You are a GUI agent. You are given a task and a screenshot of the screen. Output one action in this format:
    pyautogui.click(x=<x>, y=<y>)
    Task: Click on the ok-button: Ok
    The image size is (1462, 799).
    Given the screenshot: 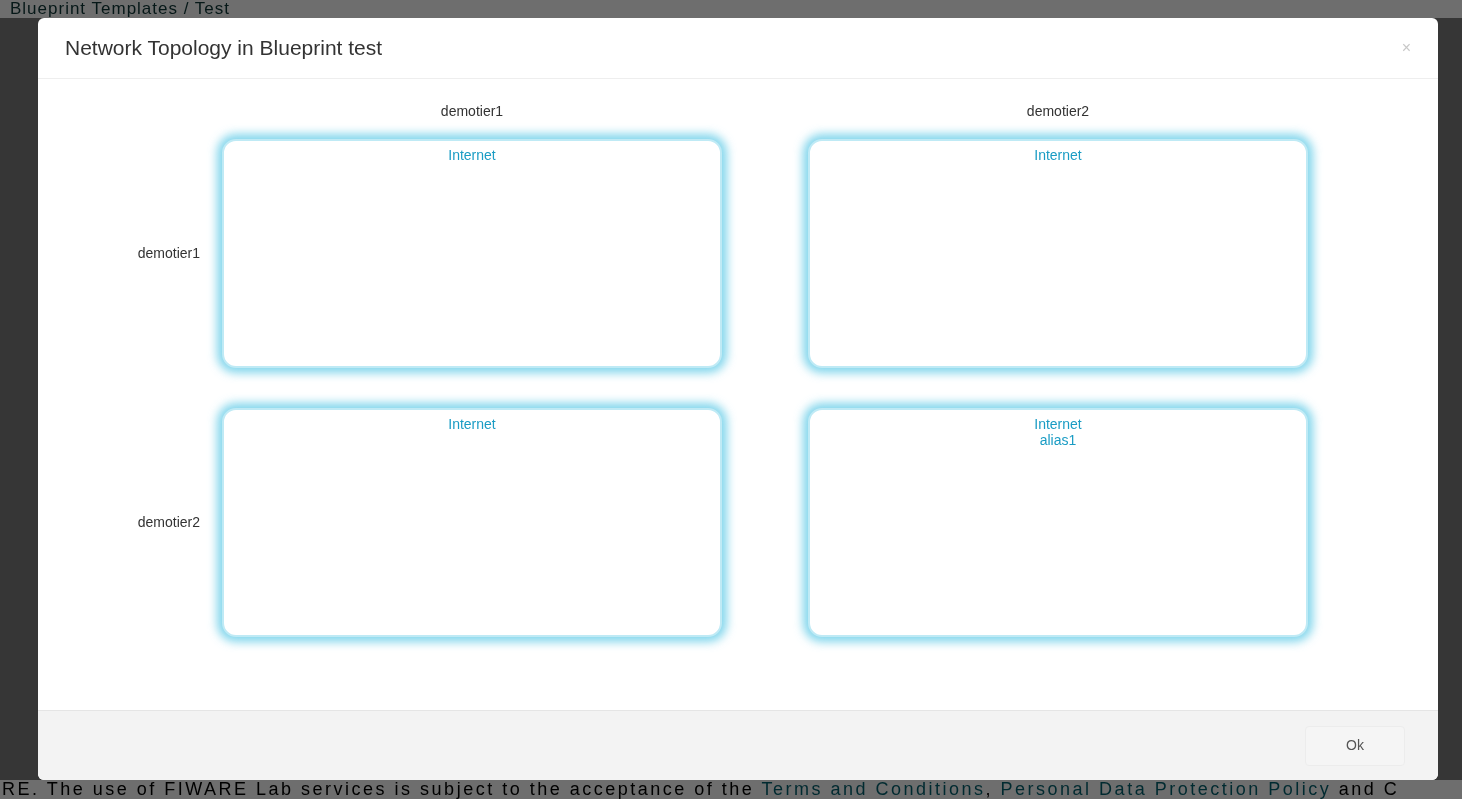 What is the action you would take?
    pyautogui.click(x=1355, y=745)
    